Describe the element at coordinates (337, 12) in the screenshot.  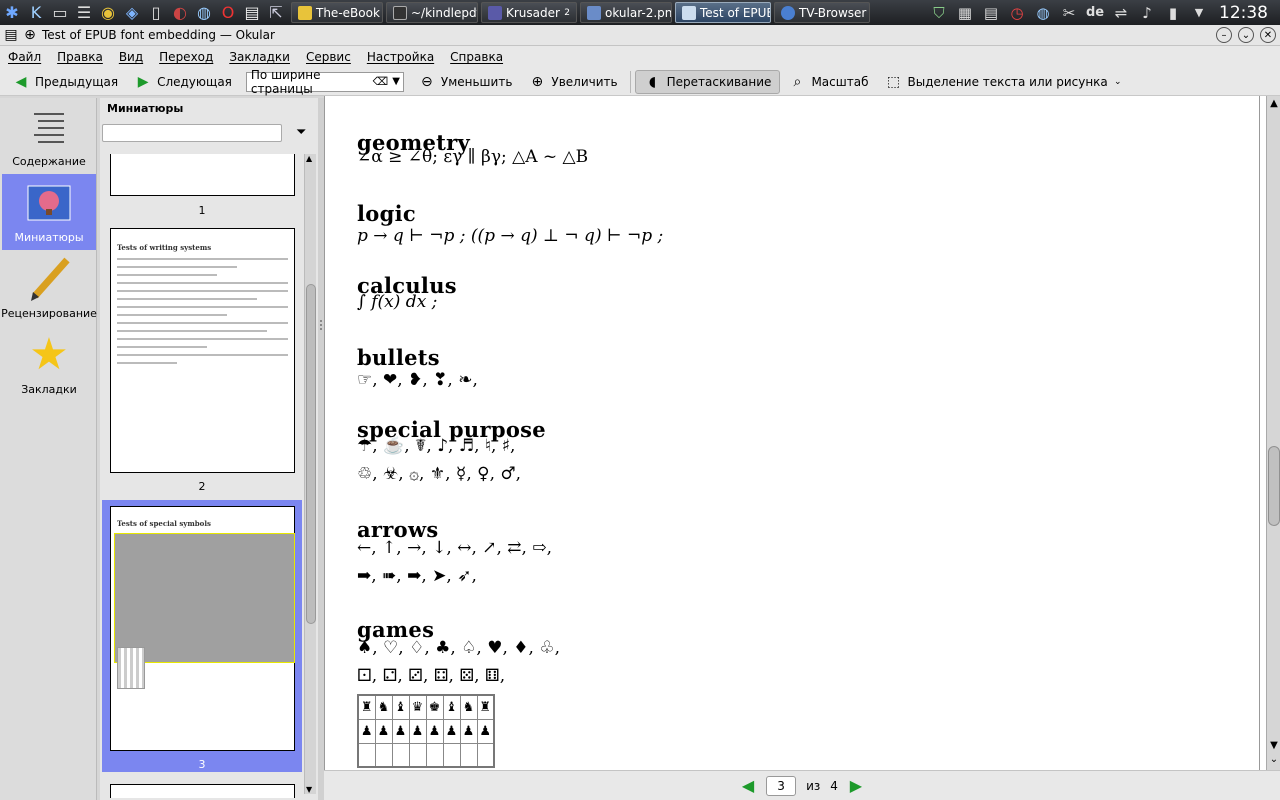
I see `task-the-ebook: The-eBook` at that location.